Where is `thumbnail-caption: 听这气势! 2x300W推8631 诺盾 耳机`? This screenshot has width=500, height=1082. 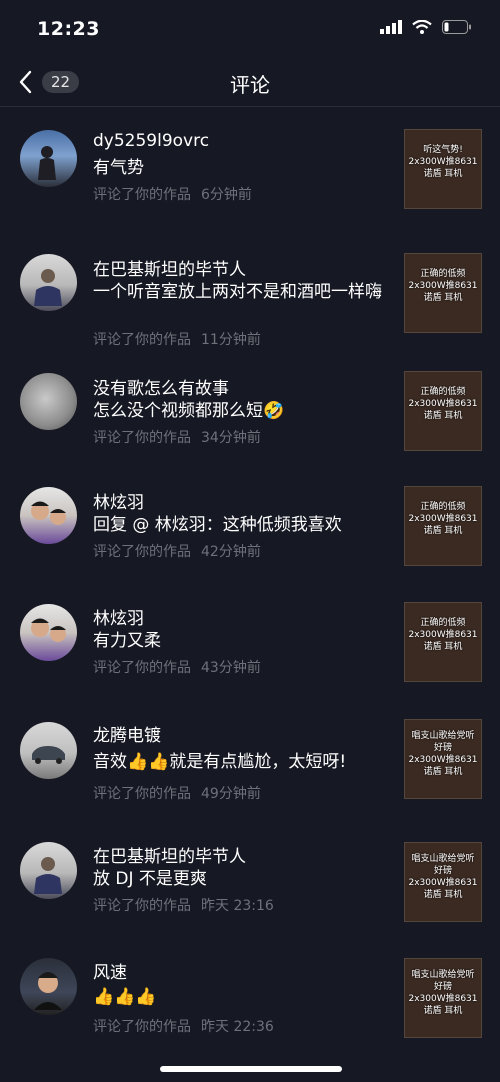 thumbnail-caption: 听这气势! 2x300W推8631 诺盾 耳机 is located at coordinates (443, 162).